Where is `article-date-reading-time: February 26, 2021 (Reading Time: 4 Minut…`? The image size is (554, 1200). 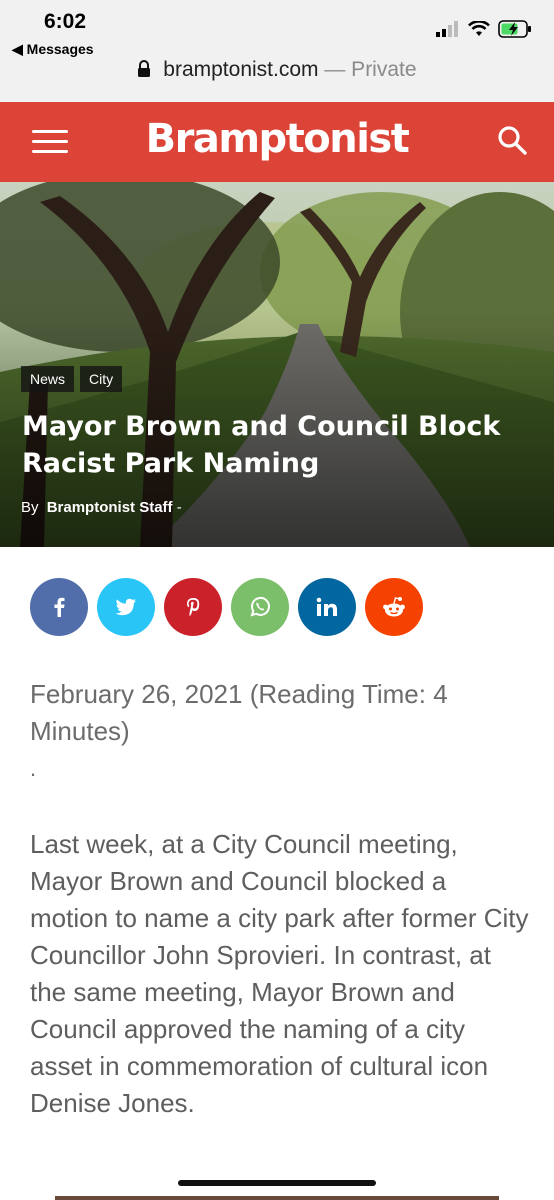 article-date-reading-time: February 26, 2021 (Reading Time: 4 Minut… is located at coordinates (239, 712).